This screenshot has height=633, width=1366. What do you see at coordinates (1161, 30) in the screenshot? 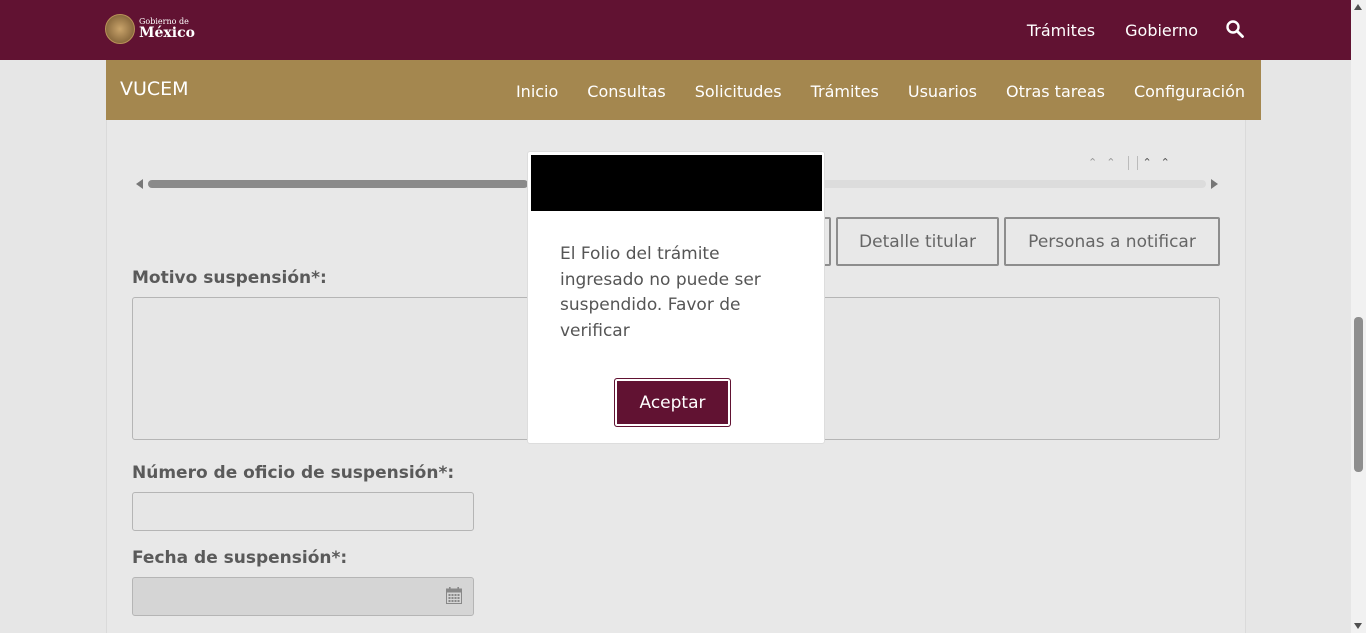
I see `gov-nav-gobierno: Gobierno` at bounding box center [1161, 30].